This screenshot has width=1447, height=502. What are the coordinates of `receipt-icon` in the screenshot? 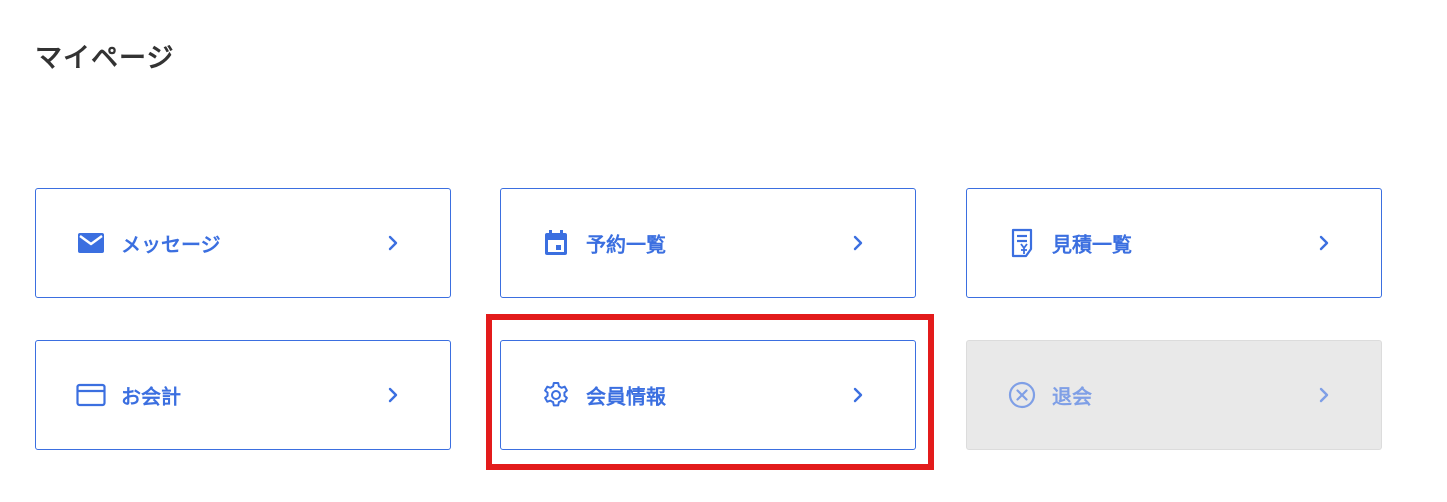 It's located at (1022, 243).